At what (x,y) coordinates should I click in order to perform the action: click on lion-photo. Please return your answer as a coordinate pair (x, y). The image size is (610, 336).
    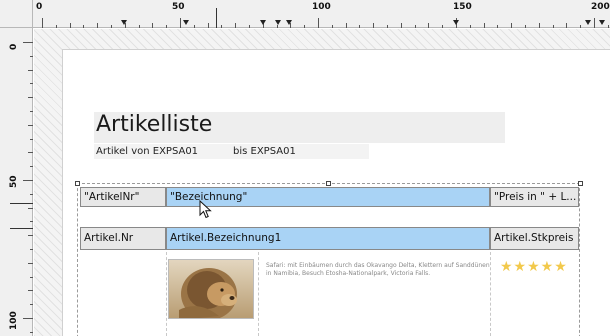
    Looking at the image, I should click on (211, 289).